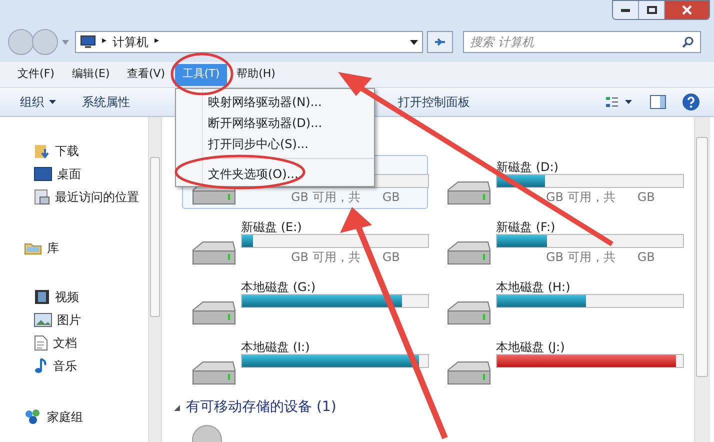  Describe the element at coordinates (531, 346) in the screenshot. I see `drive-name: 本地磁盘 (J:)` at that location.